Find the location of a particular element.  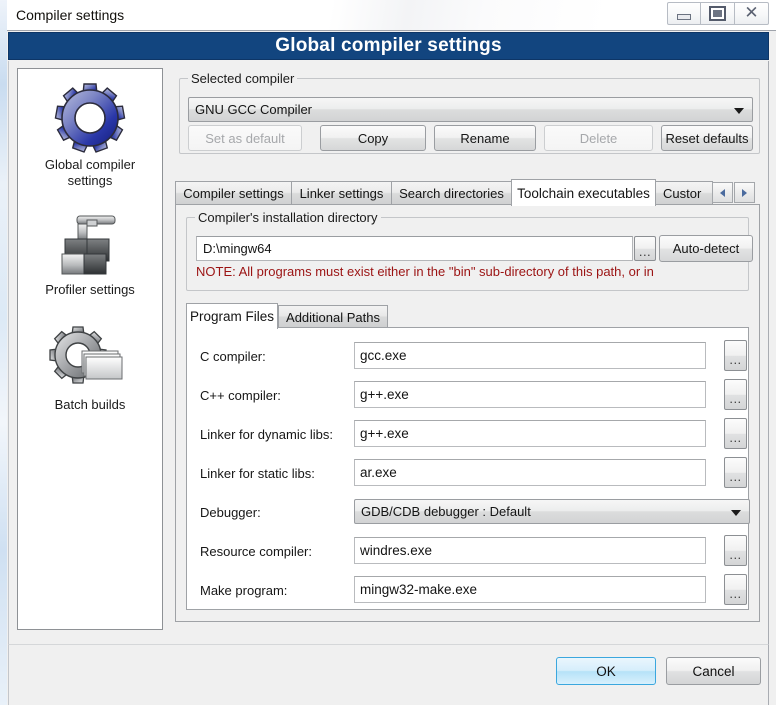

dynamic-linker-value: g++.exe is located at coordinates (384, 433).